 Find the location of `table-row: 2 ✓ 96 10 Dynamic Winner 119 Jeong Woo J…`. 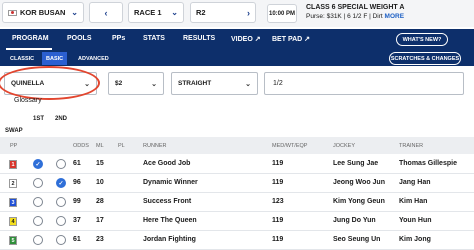

table-row: 2 ✓ 96 10 Dynamic Winner 119 Jeong Woo J… is located at coordinates (237, 183).